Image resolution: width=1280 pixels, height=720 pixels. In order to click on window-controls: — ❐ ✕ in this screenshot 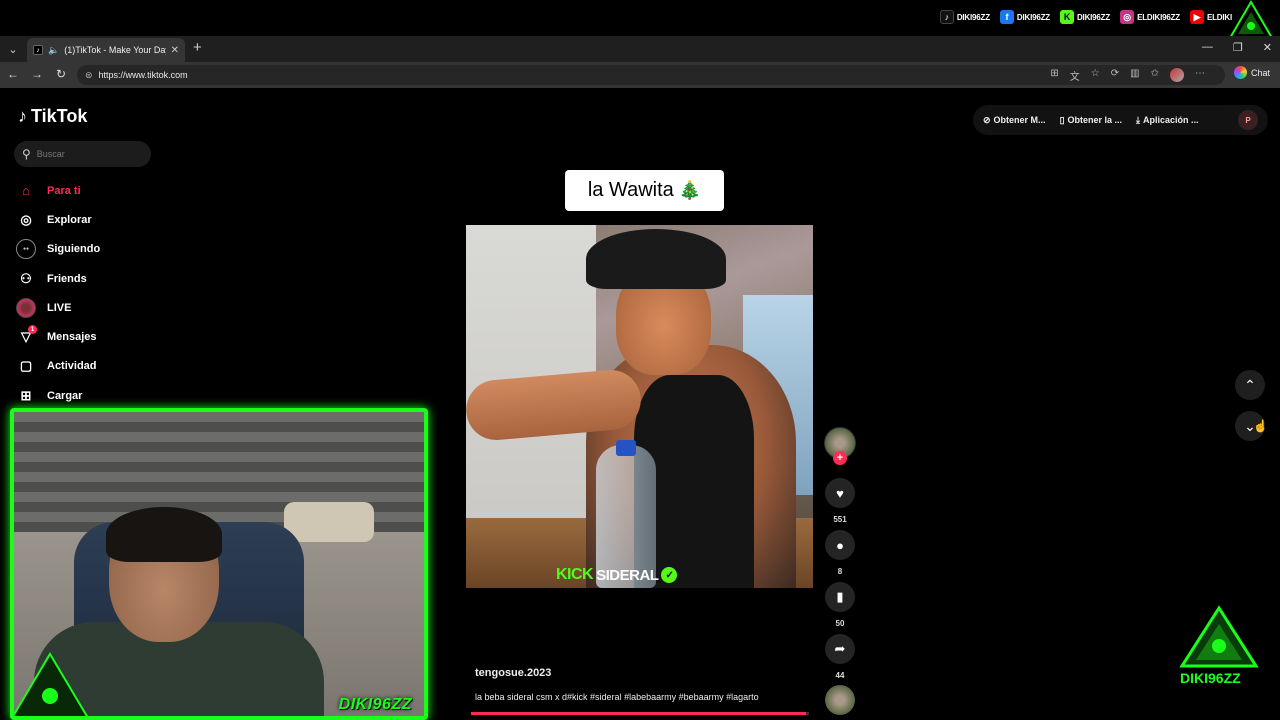, I will do `click(1237, 47)`.